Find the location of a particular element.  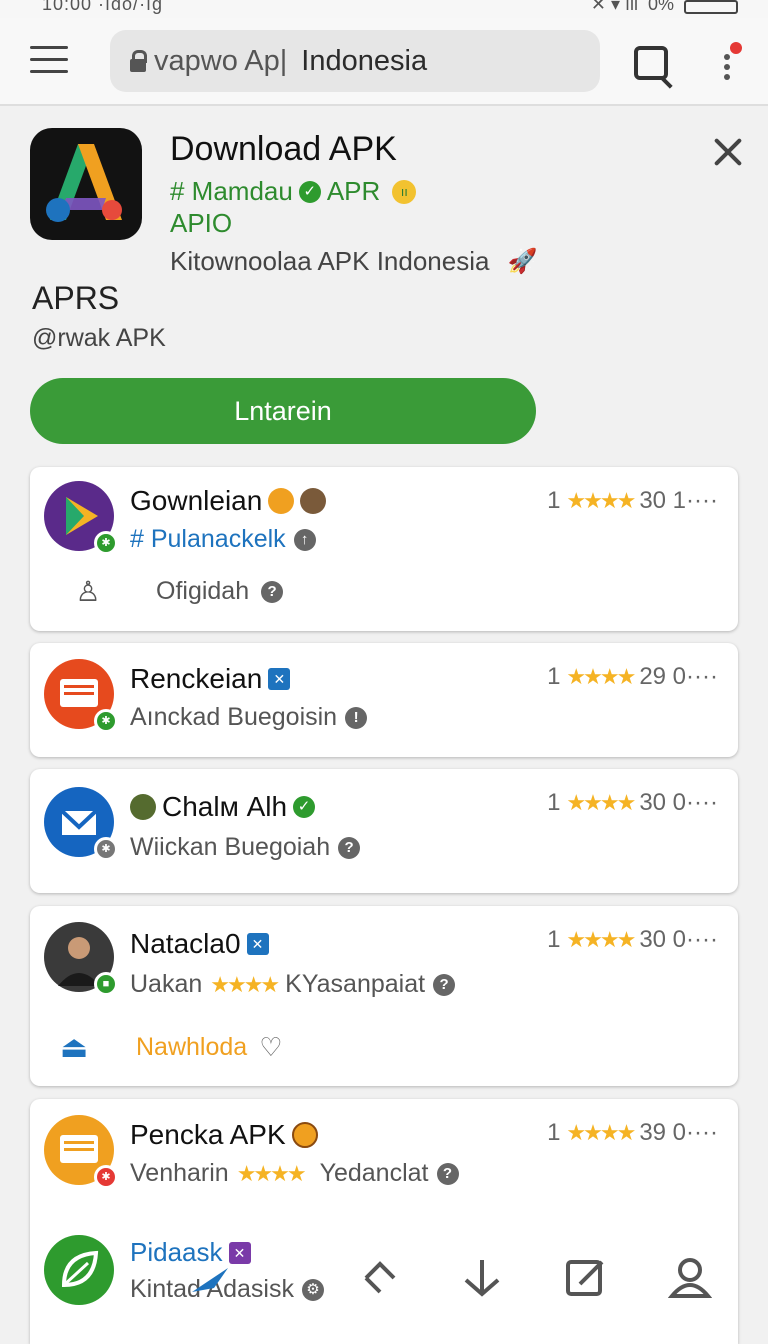

header-subtitle: # Mamdau ✓ APR ıı is located at coordinates (293, 191).